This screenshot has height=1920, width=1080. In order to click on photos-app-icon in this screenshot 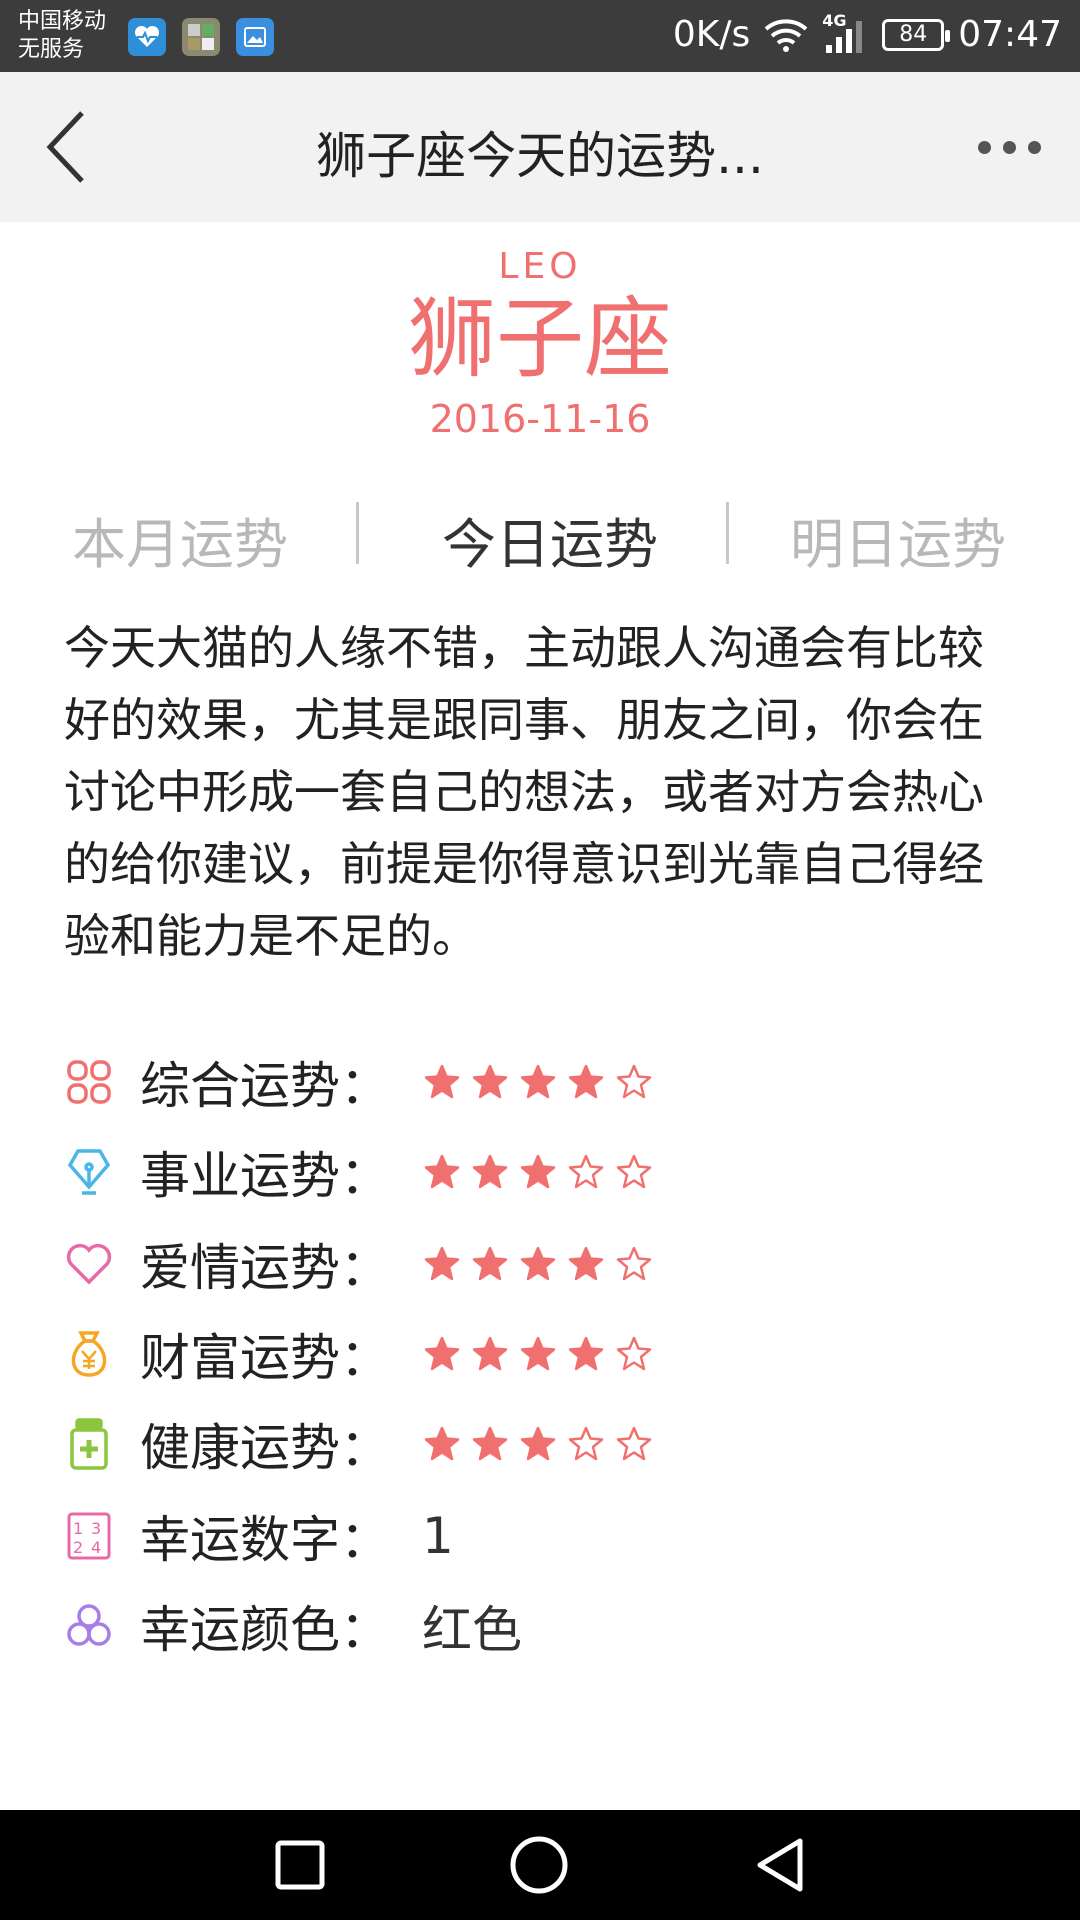, I will do `click(255, 37)`.